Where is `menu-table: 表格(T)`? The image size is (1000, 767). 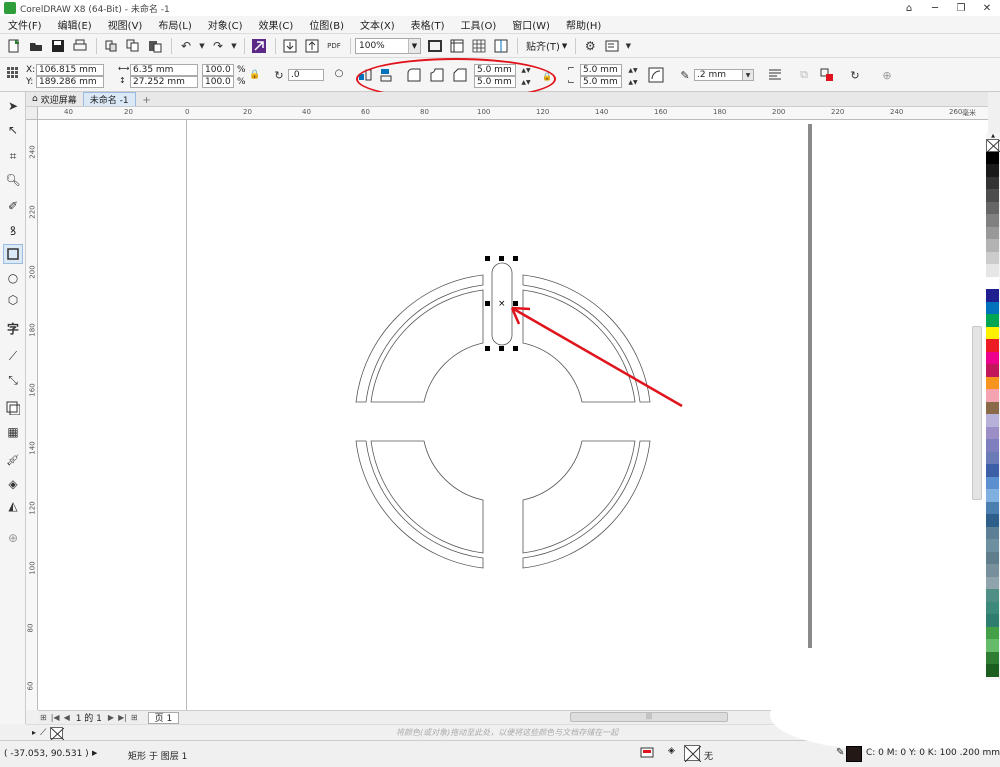 menu-table: 表格(T) is located at coordinates (428, 24).